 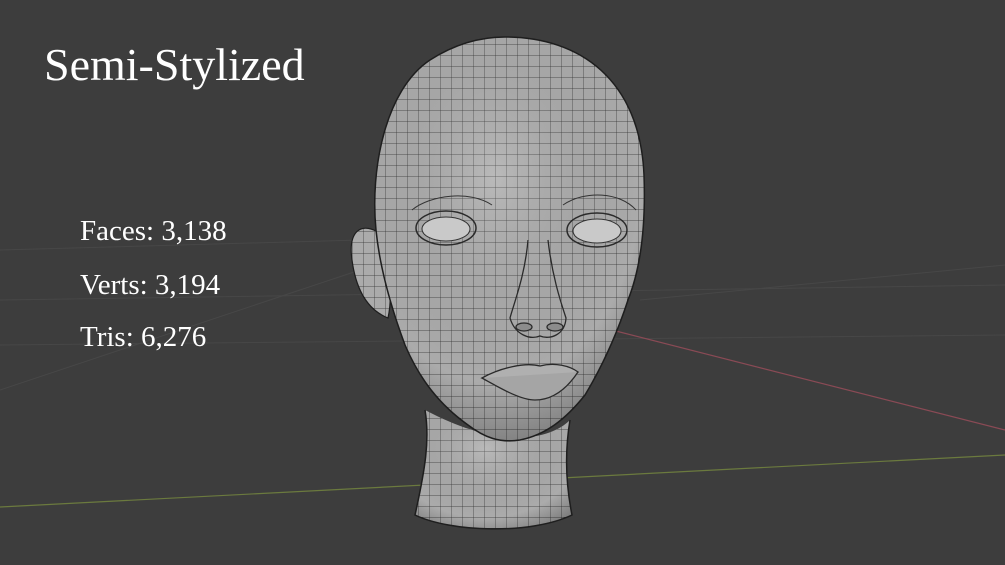 I want to click on verts-stat: Verts: 3,194, so click(x=150, y=285).